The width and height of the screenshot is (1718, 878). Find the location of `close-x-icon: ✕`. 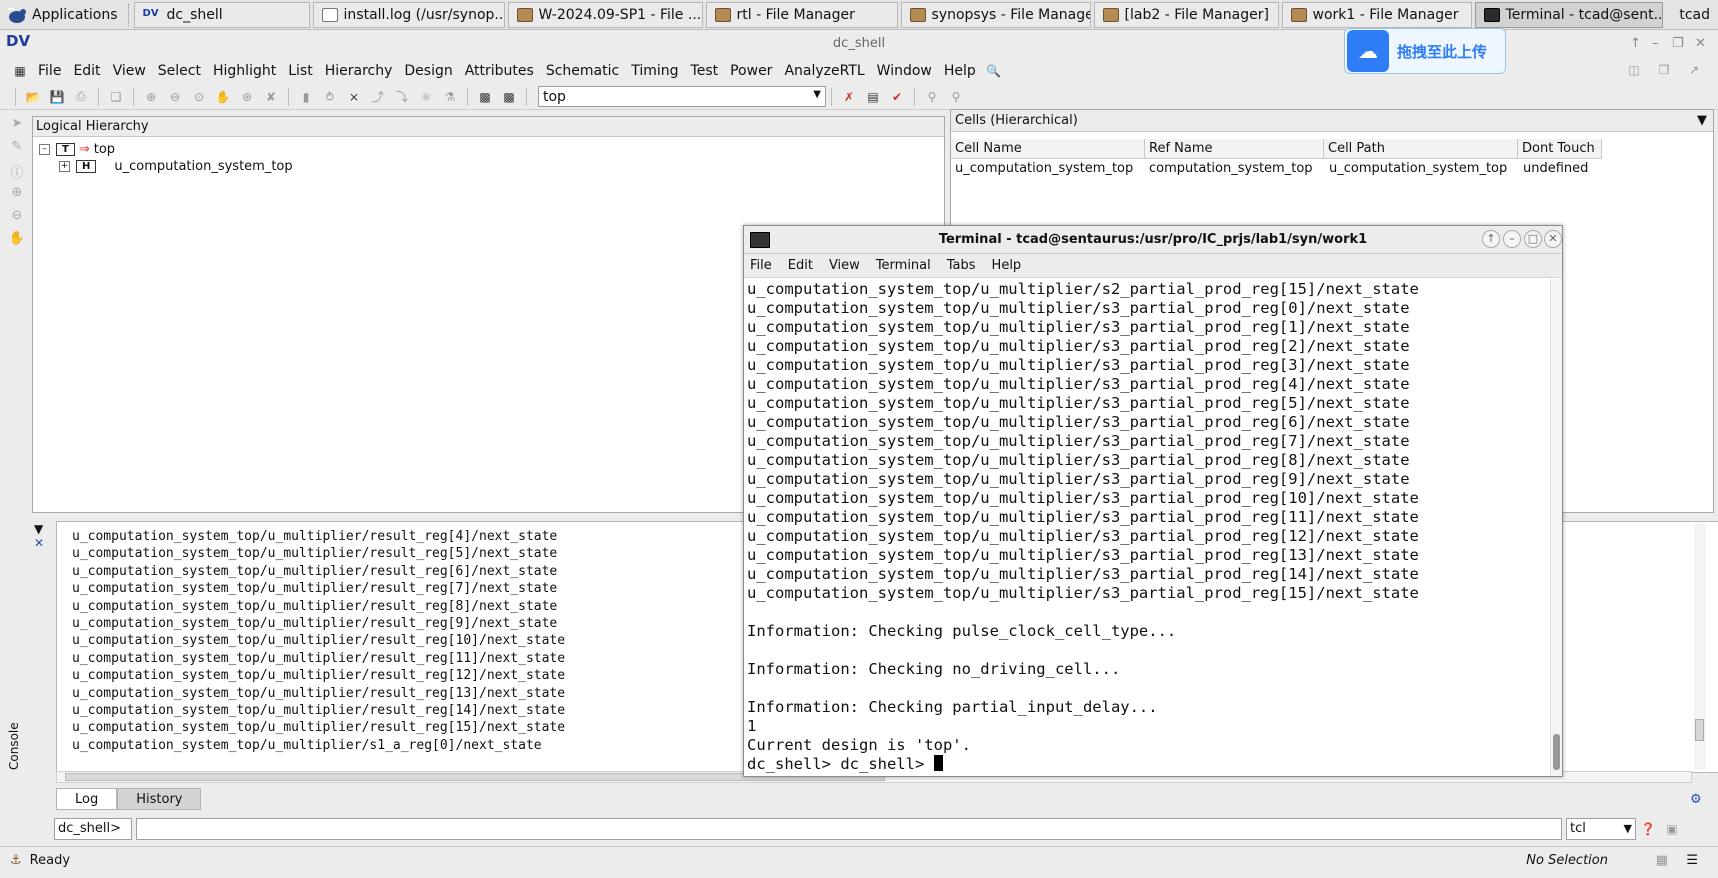

close-x-icon: ✕ is located at coordinates (39, 543).